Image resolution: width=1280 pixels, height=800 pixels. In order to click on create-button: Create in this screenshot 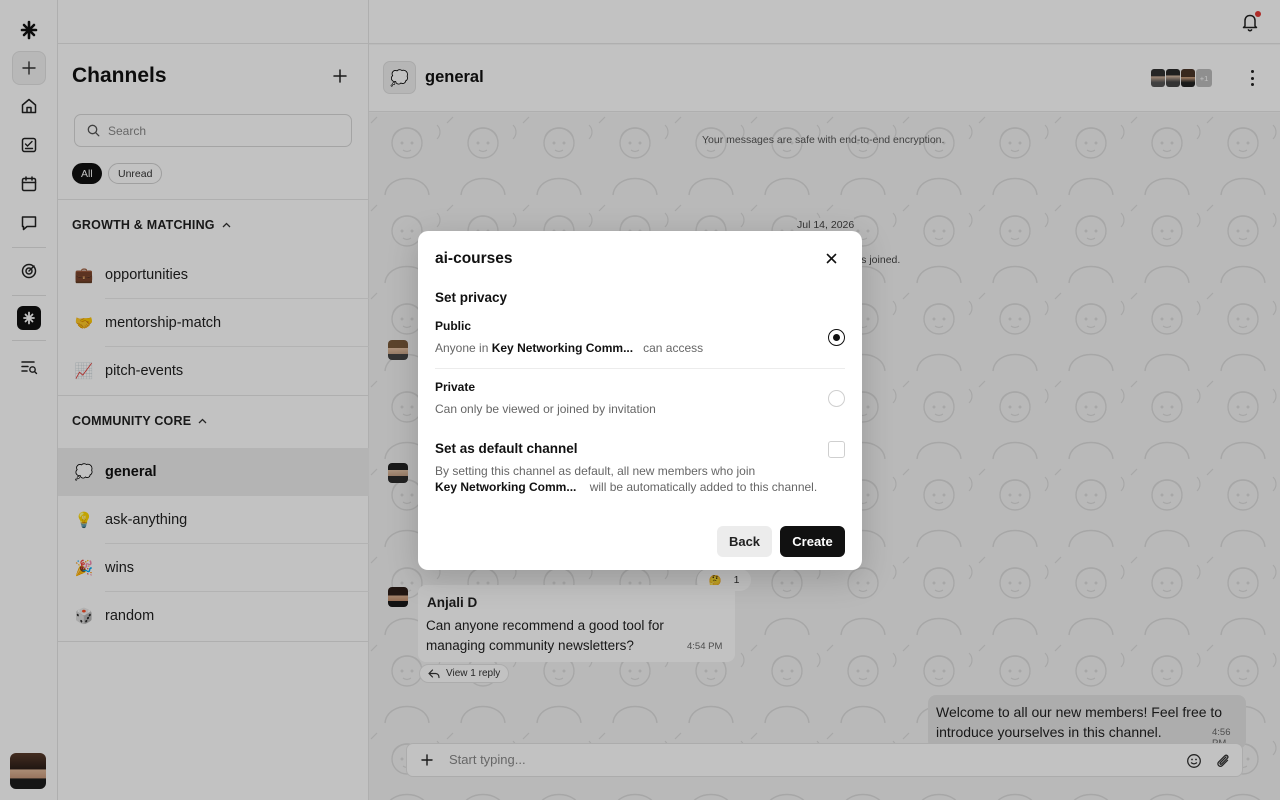, I will do `click(812, 541)`.